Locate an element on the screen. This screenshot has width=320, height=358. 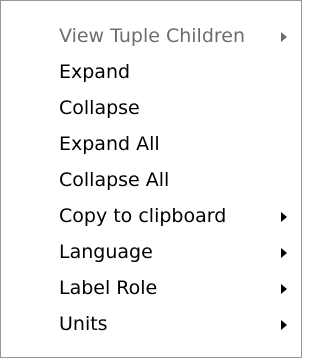
menu-item-collapse-all: Collapse All is located at coordinates (151, 180).